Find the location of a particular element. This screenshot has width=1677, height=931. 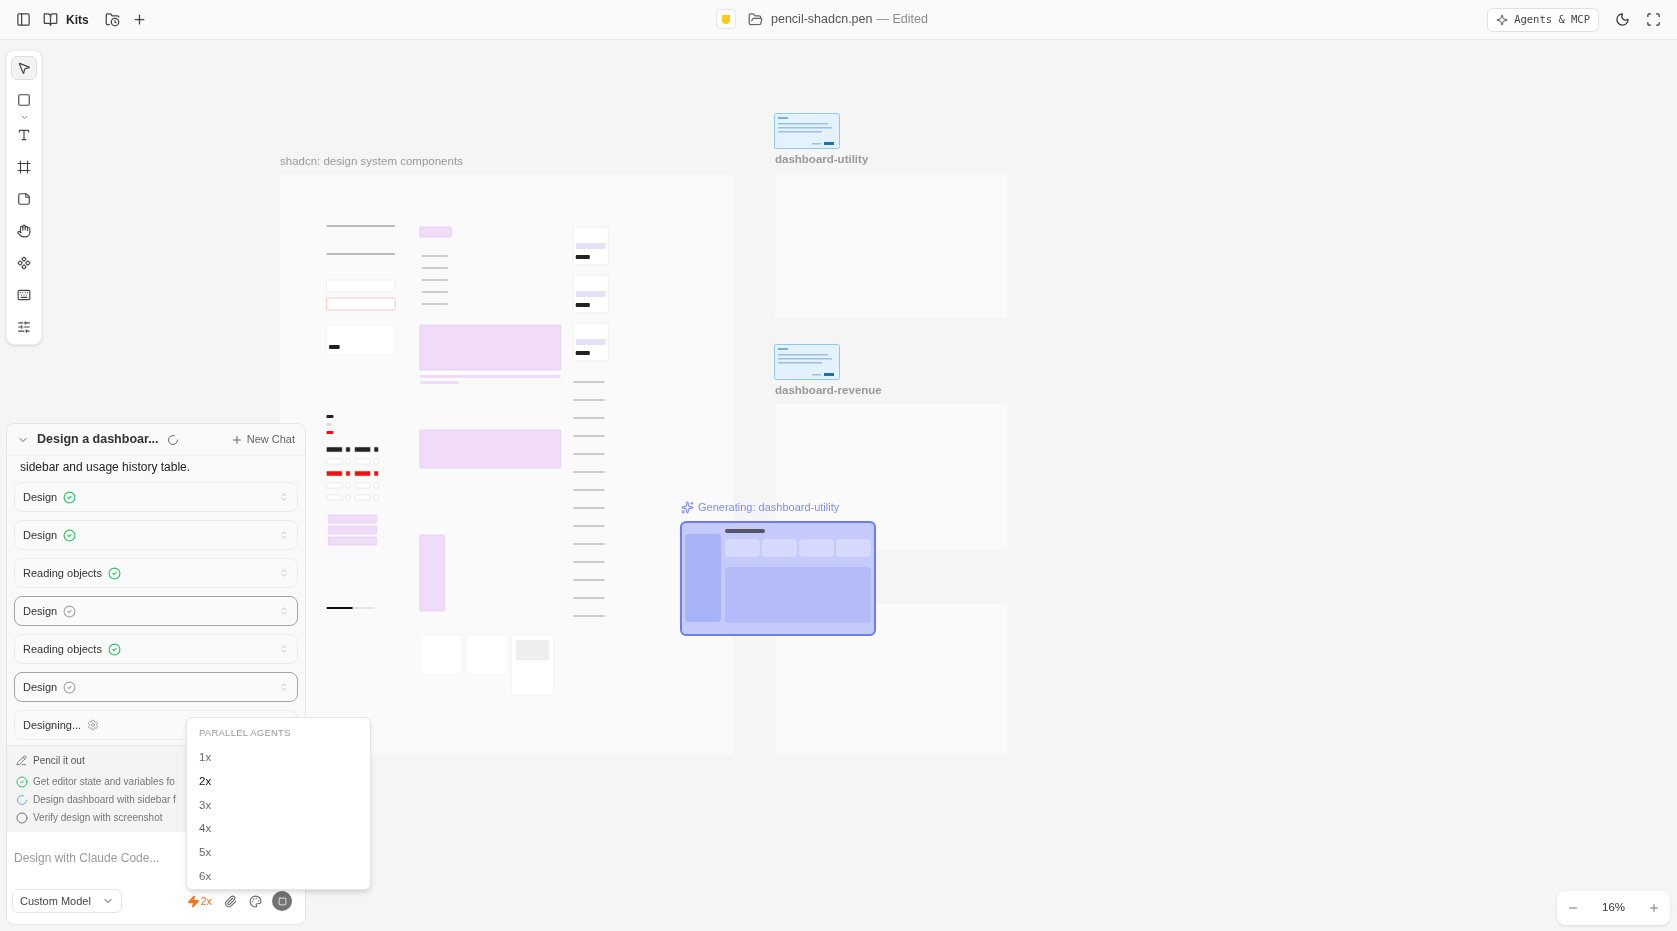

frame-label: dashboard-utility is located at coordinates (822, 159).